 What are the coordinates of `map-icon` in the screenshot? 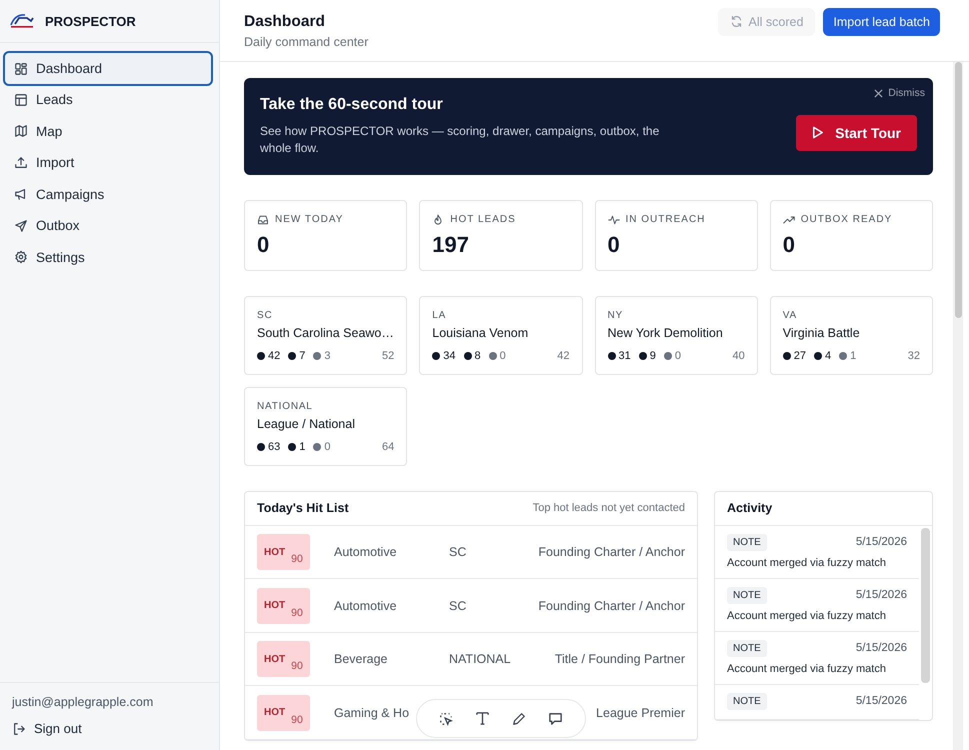 It's located at (21, 131).